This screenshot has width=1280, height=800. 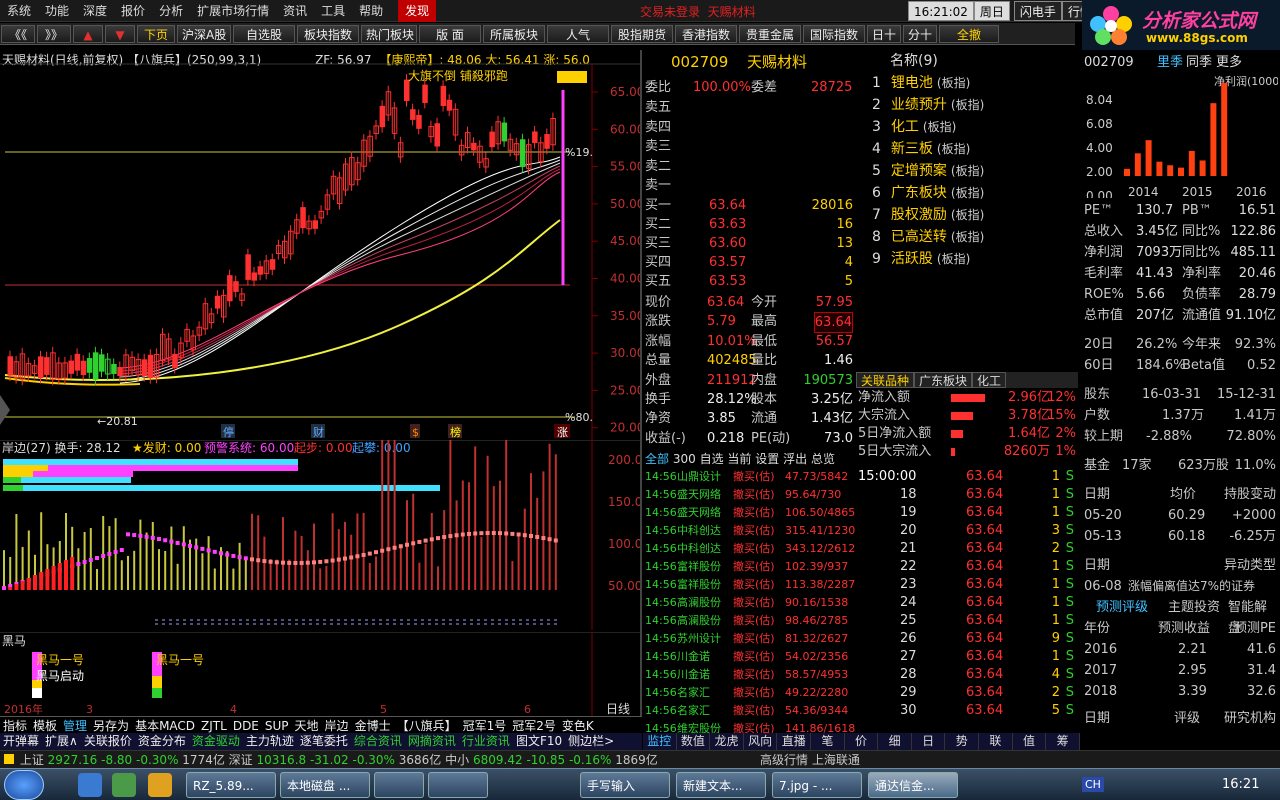 I want to click on lang-indicator: CH, so click(x=1093, y=784).